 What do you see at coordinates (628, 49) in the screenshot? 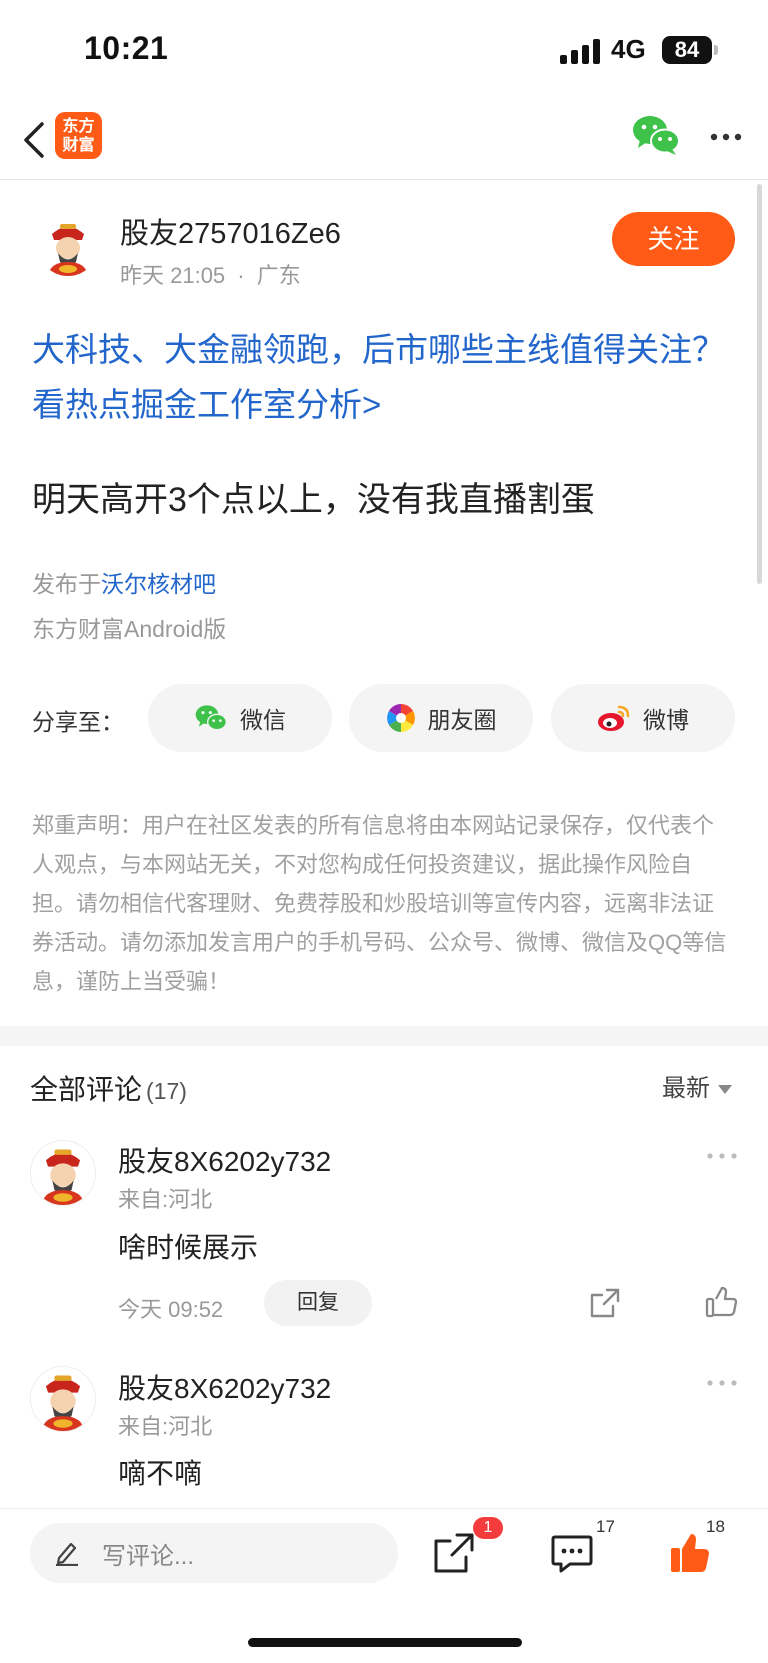
I see `network-type: 4G` at bounding box center [628, 49].